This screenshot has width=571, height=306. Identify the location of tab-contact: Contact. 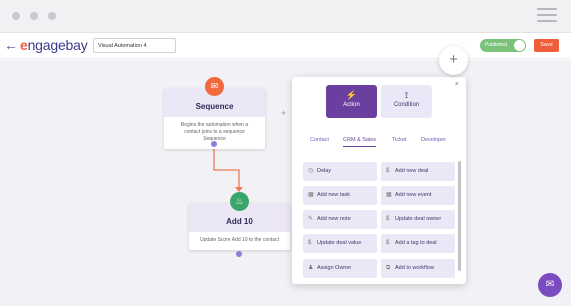
(319, 140).